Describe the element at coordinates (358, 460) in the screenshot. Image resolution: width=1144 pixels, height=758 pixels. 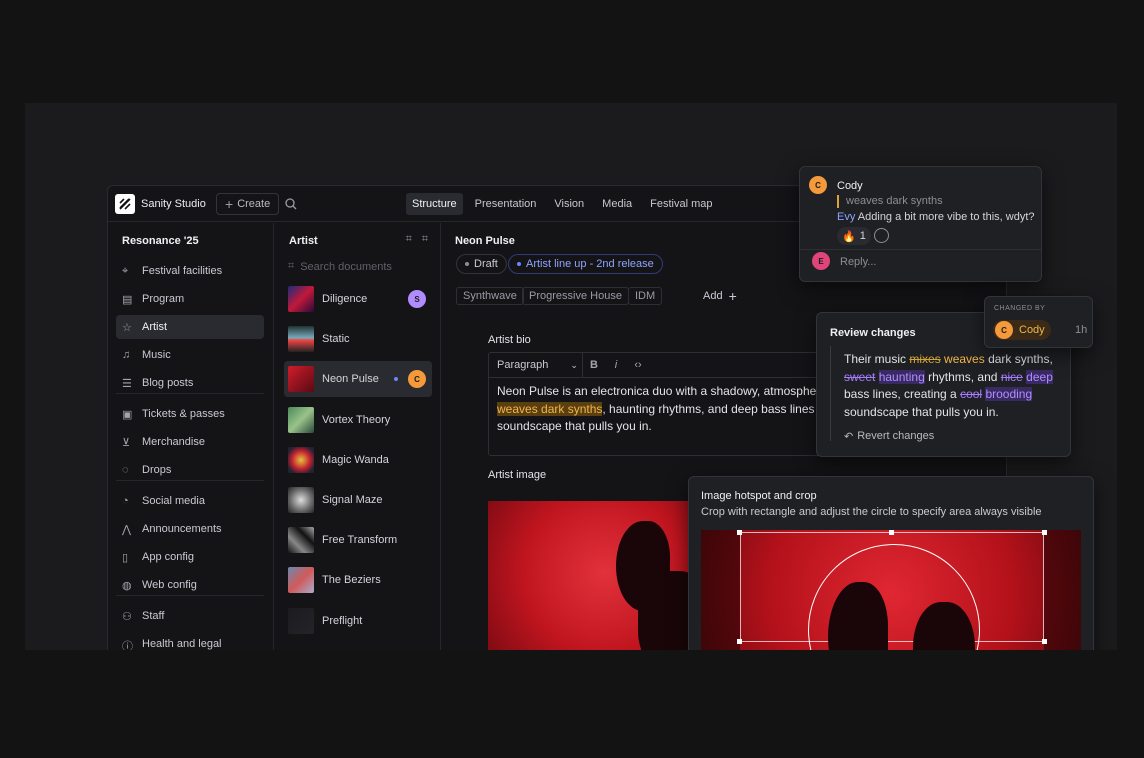
I see `list-item: Magic Wanda` at that location.